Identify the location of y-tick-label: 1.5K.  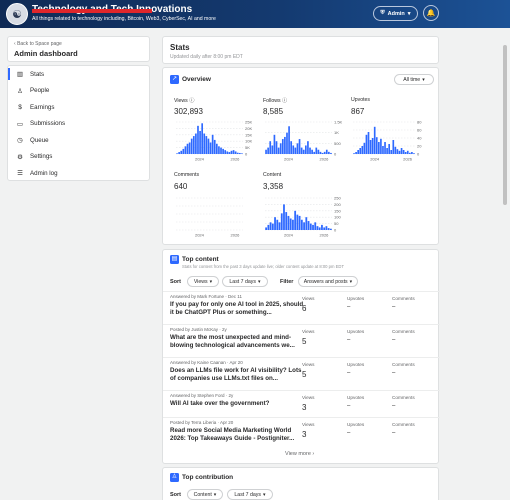
(338, 122).